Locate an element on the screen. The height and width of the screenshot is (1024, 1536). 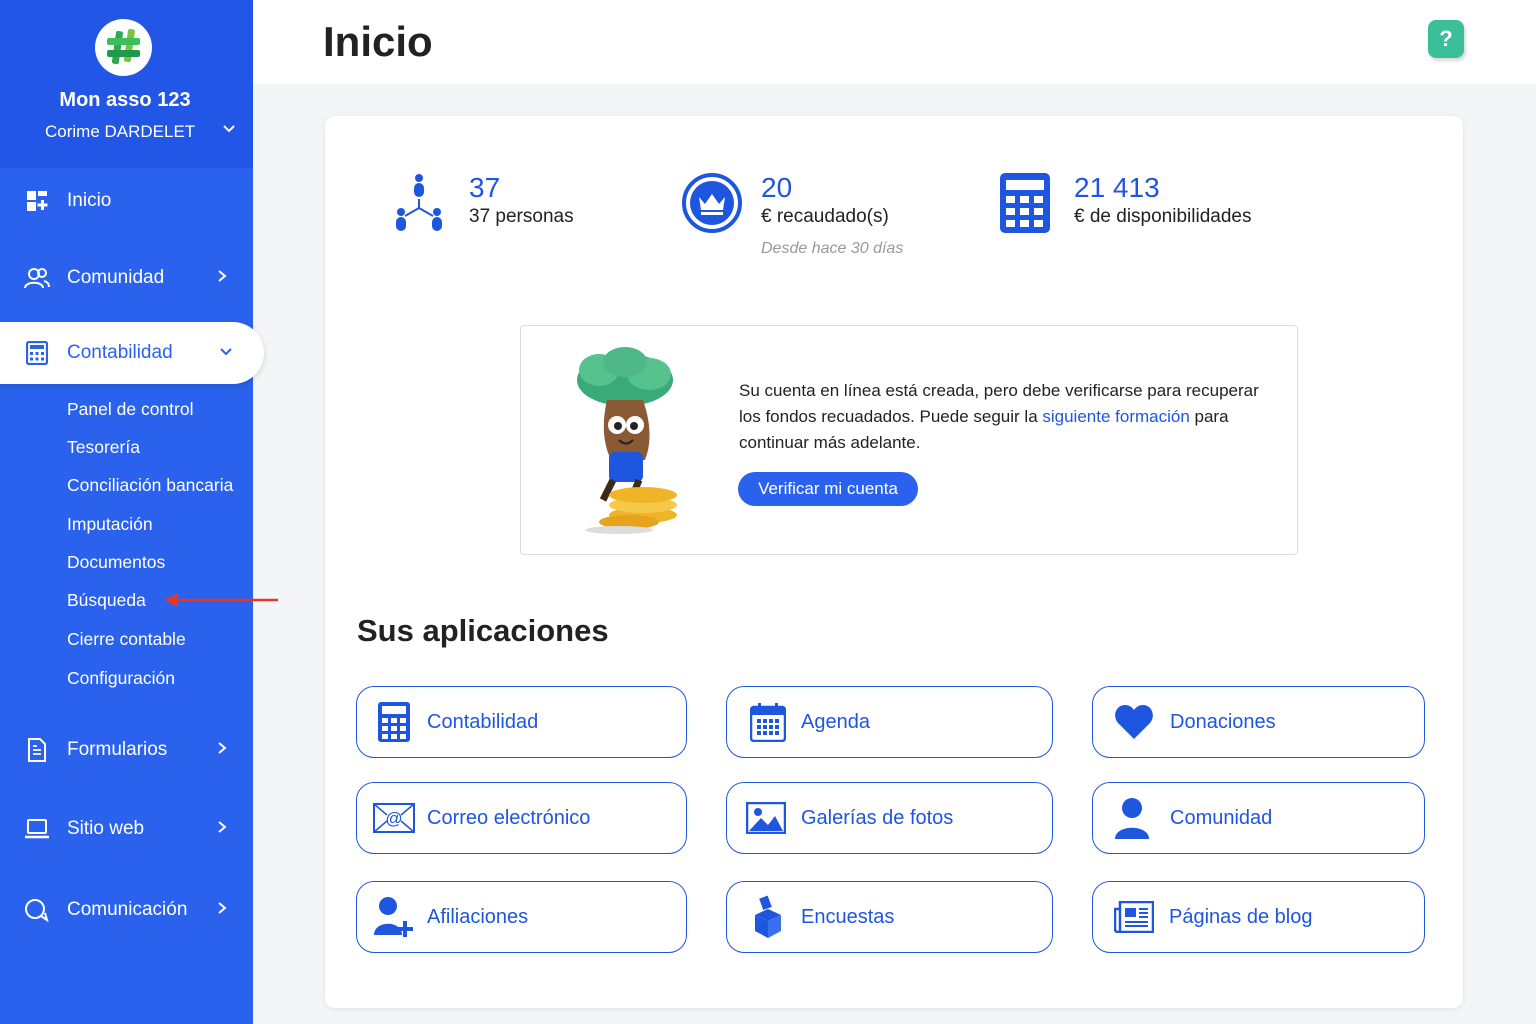
subitem-busqueda: Búsqueda is located at coordinates (106, 600).